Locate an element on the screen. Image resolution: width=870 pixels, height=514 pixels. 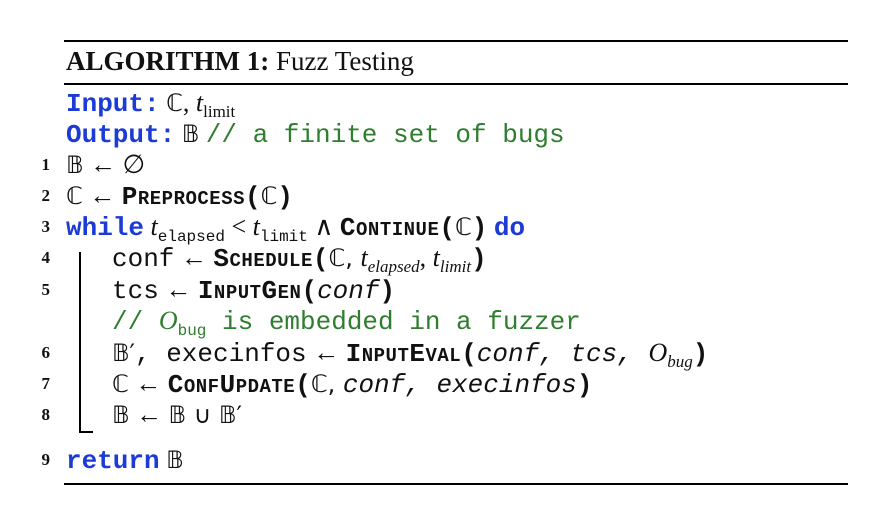
var-conf: conf is located at coordinates (143, 259).